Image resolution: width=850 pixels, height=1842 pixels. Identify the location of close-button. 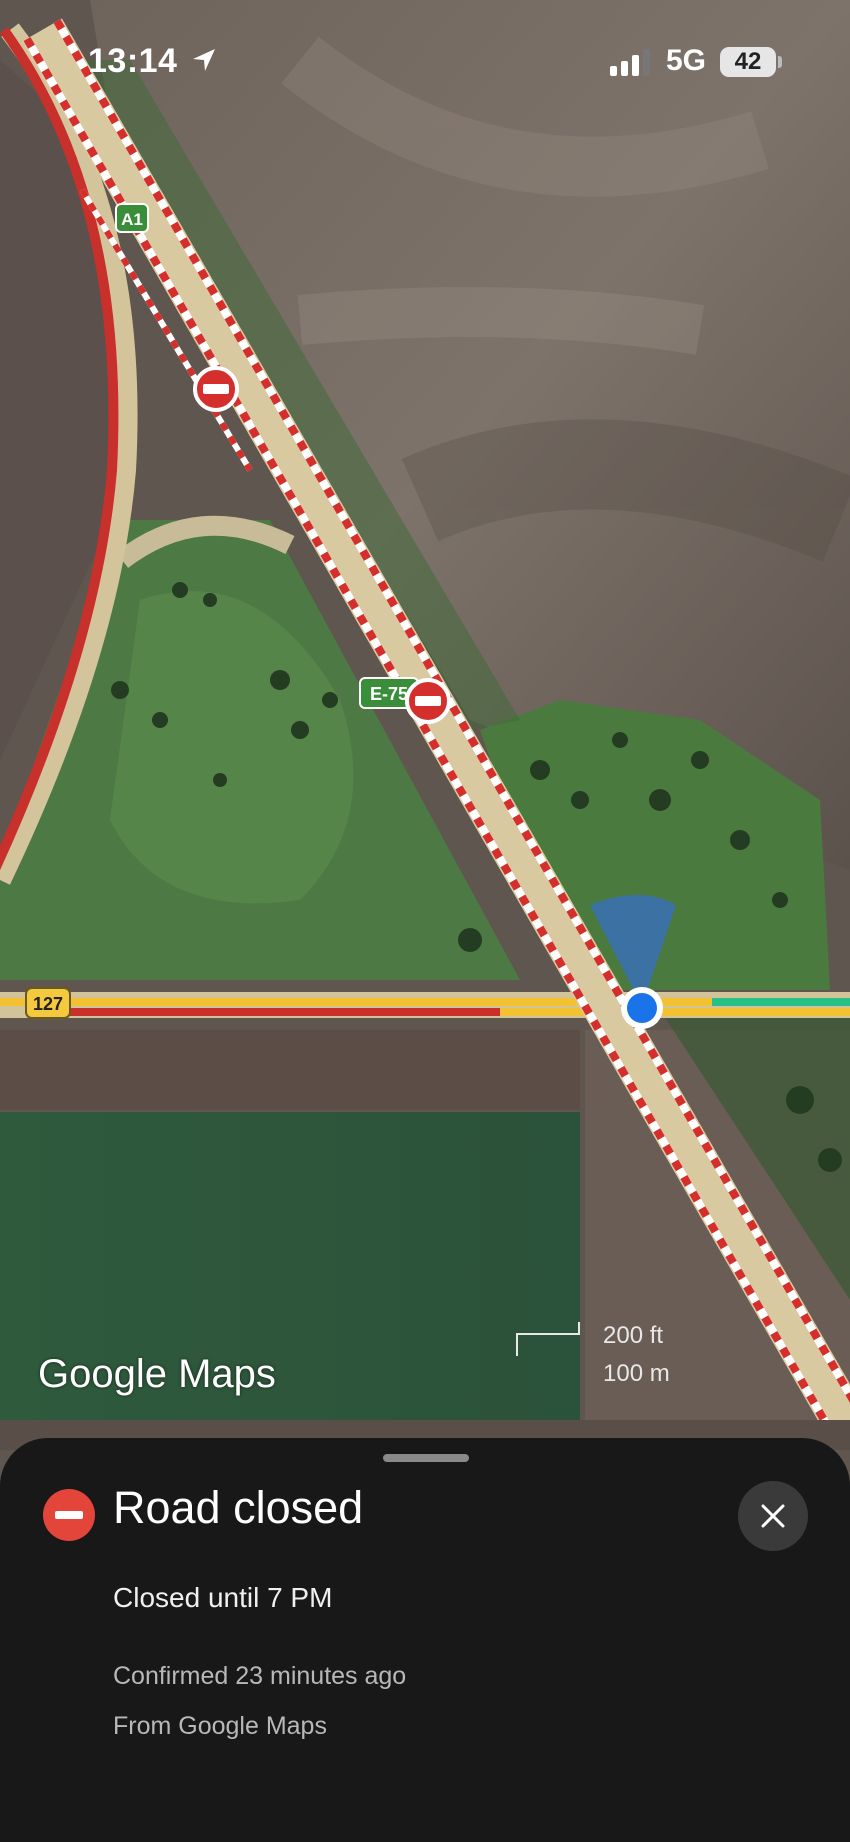
(773, 1516).